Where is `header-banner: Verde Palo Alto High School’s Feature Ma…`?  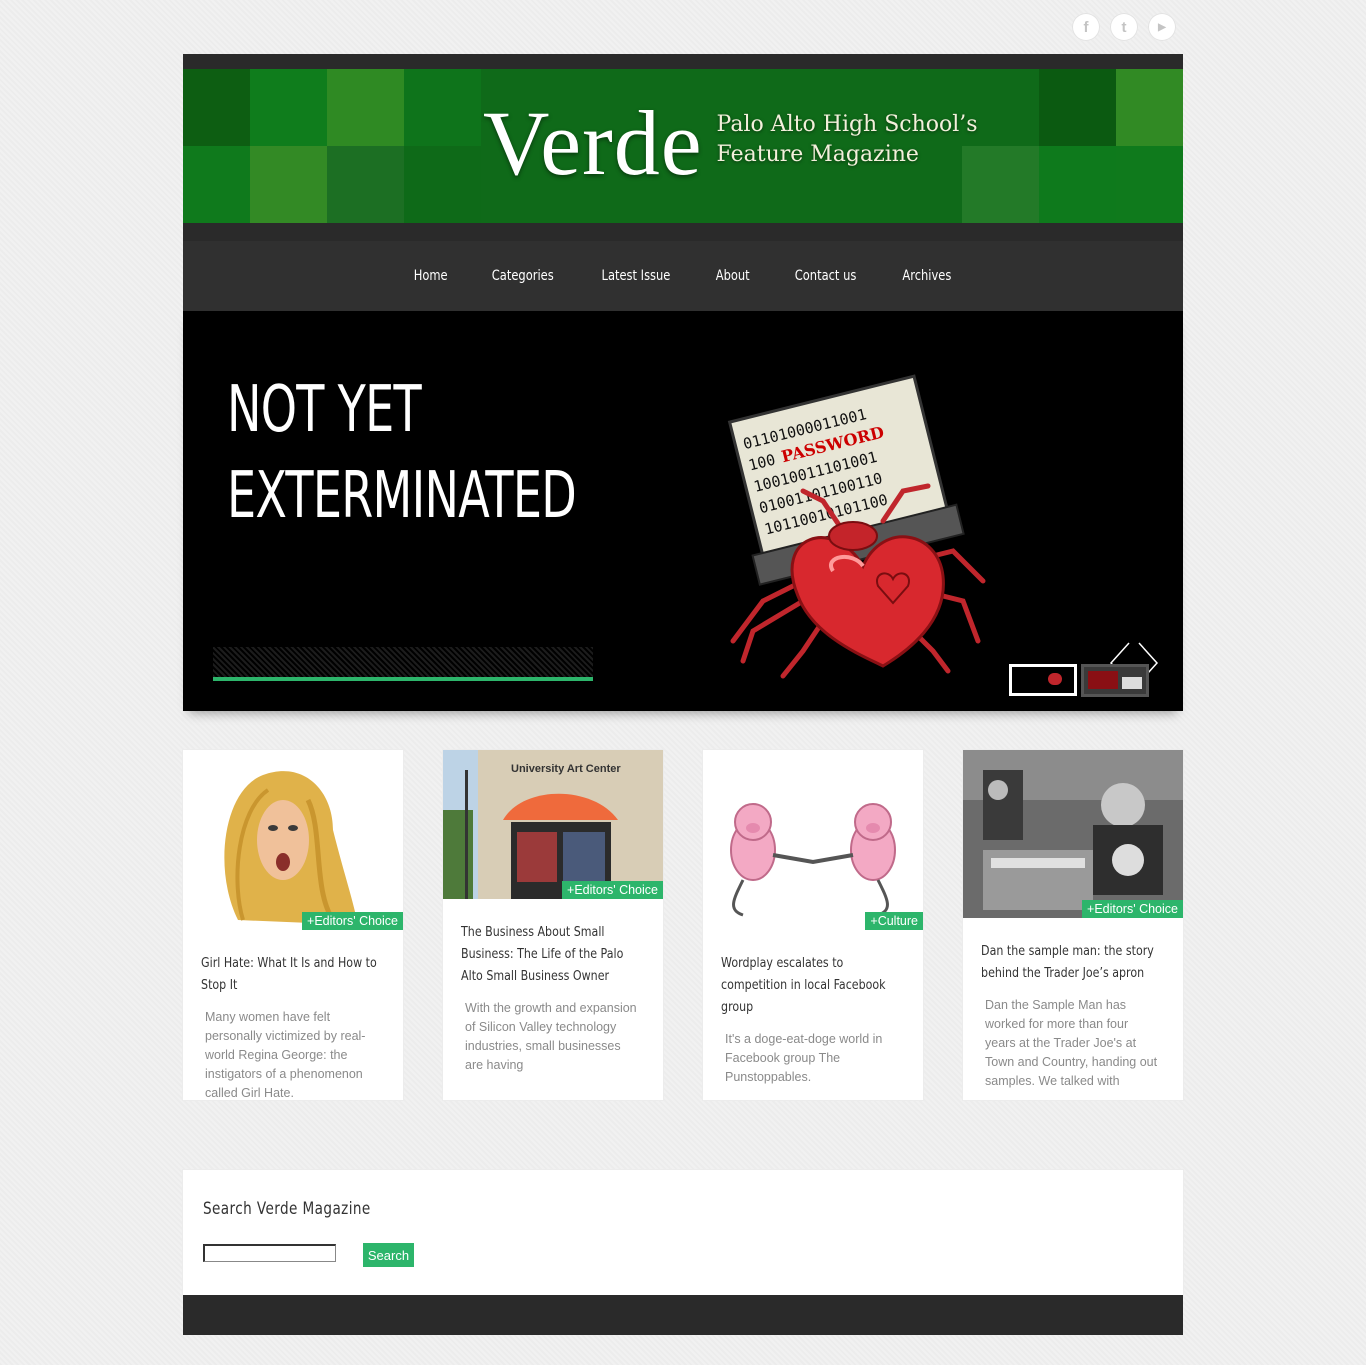 header-banner: Verde Palo Alto High School’s Feature Ma… is located at coordinates (683, 146).